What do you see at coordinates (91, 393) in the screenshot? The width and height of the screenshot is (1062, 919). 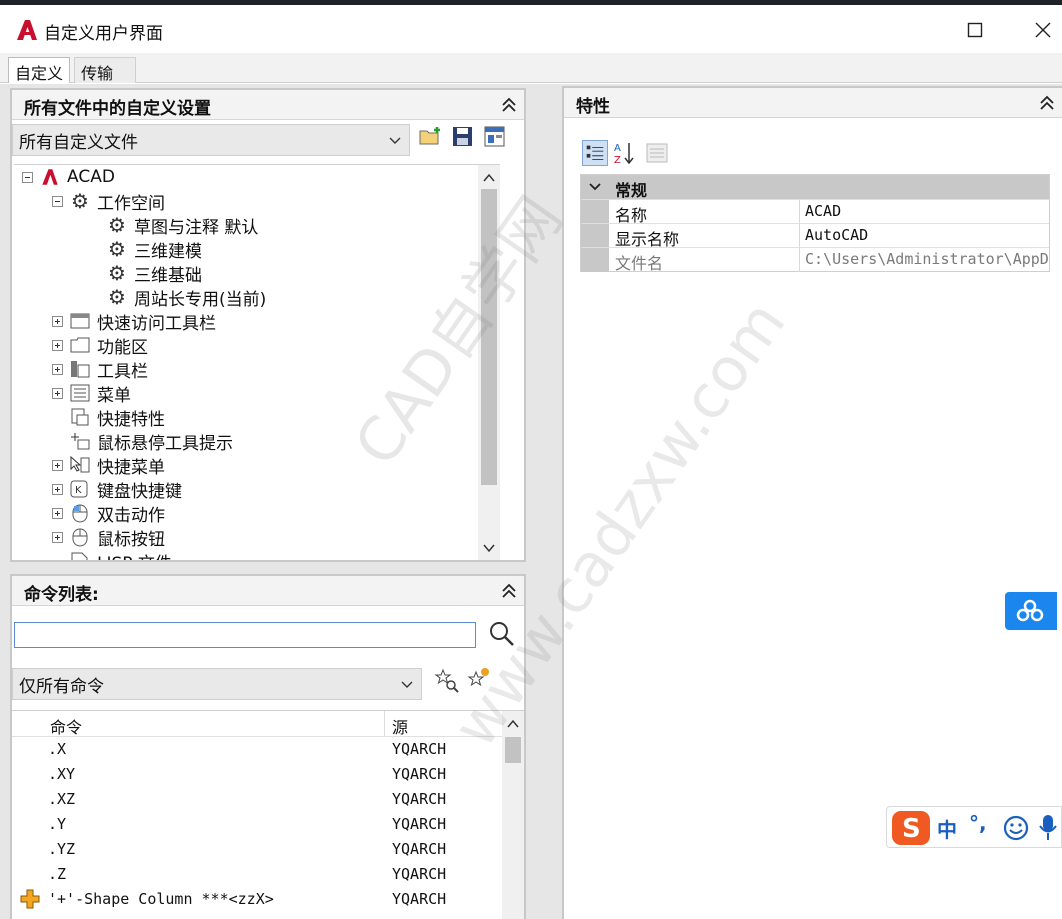 I see `tree-node-menus: 菜单` at bounding box center [91, 393].